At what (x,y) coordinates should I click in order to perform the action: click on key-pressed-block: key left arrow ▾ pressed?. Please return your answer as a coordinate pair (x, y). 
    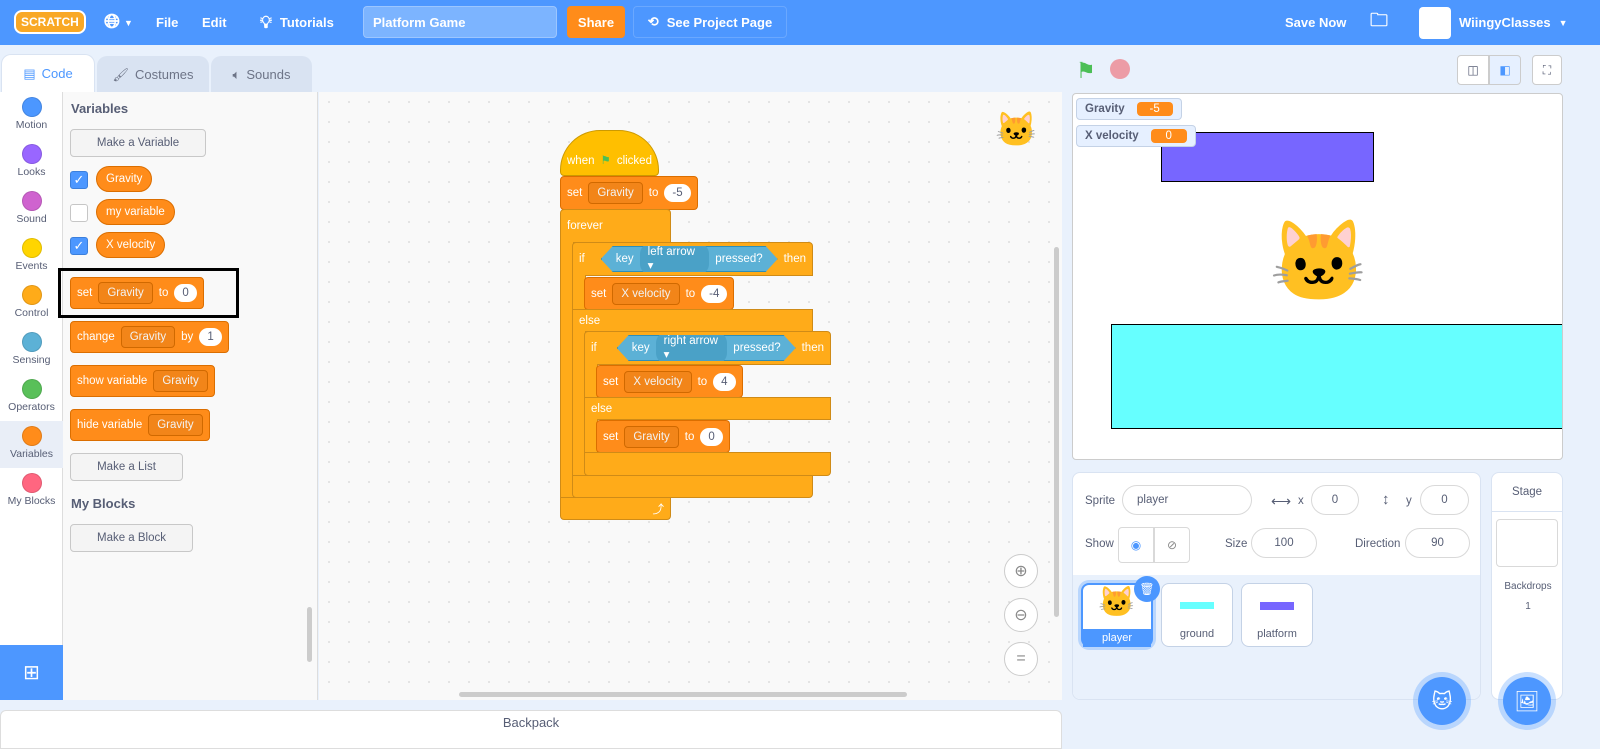
    Looking at the image, I should click on (689, 259).